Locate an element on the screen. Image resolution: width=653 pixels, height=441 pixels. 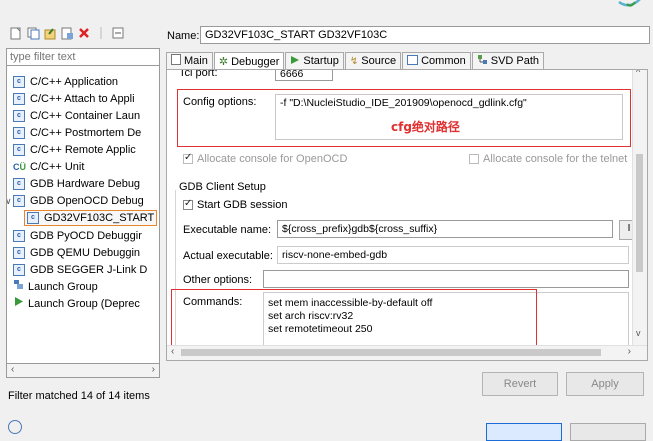
eclipse-logo-icon is located at coordinates (630, 6).